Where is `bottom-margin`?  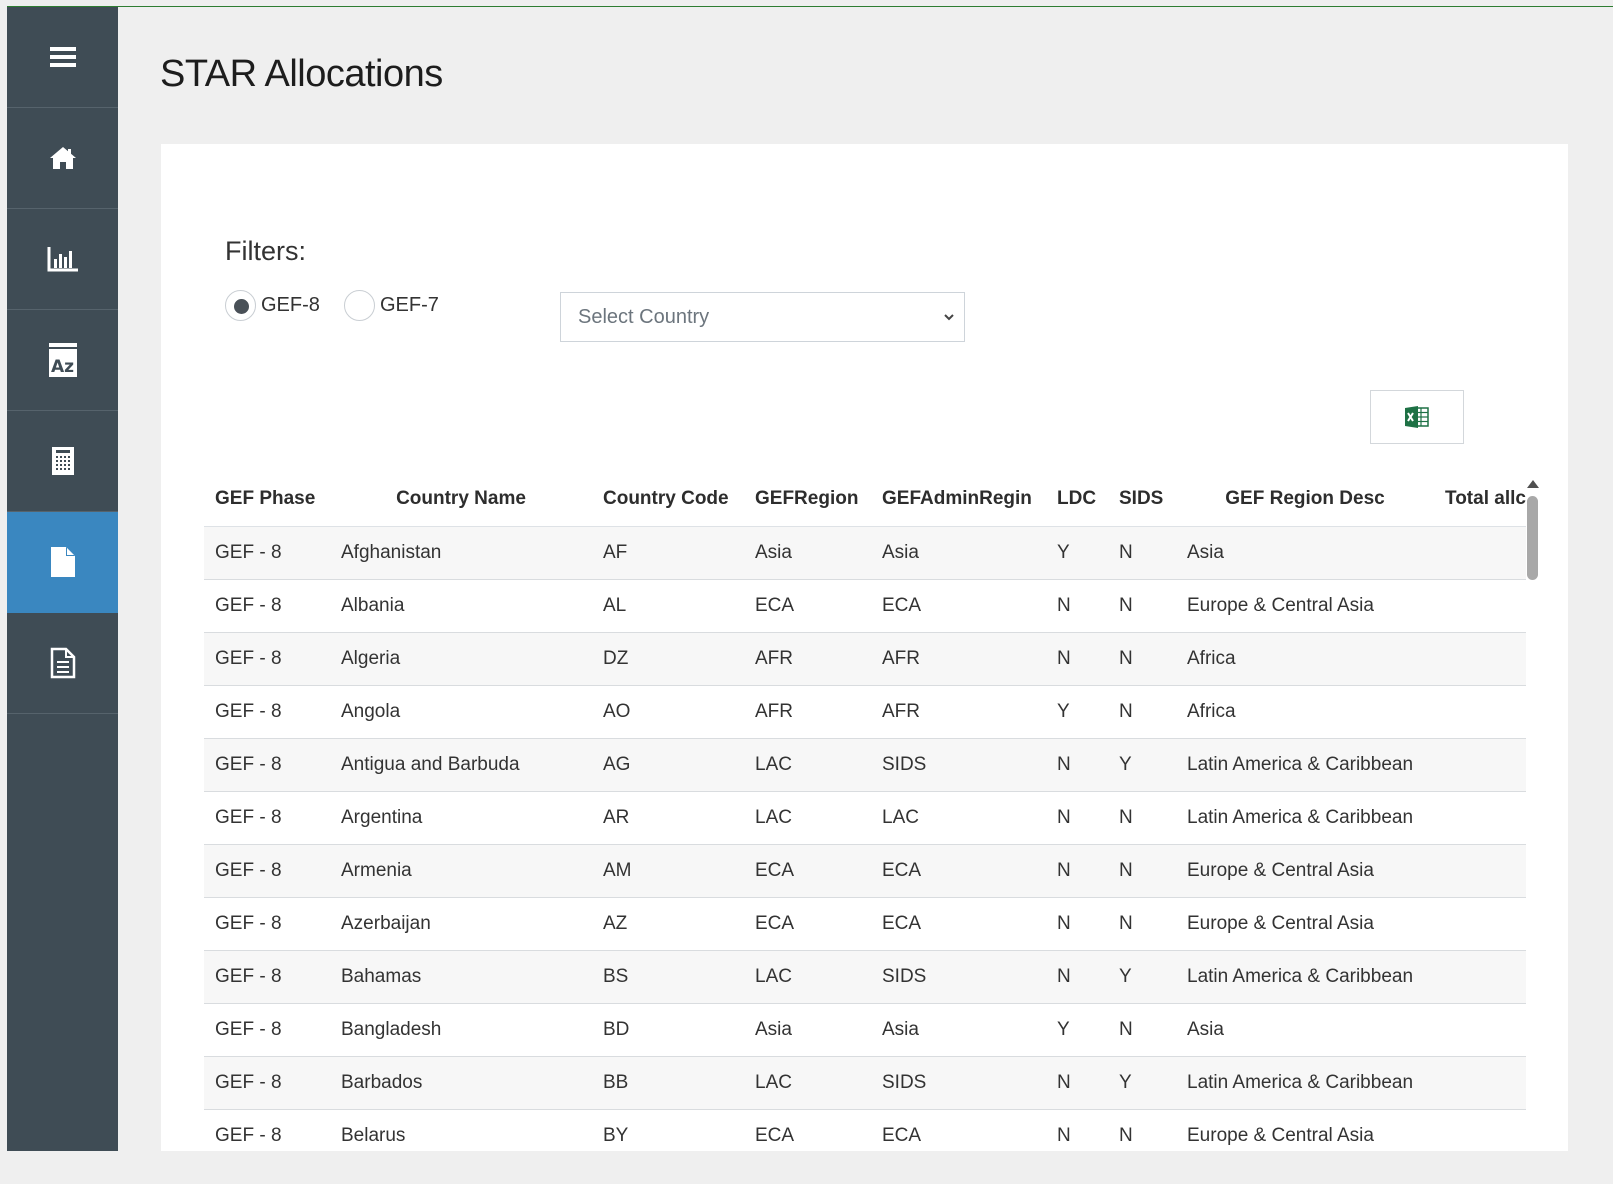 bottom-margin is located at coordinates (806, 1167).